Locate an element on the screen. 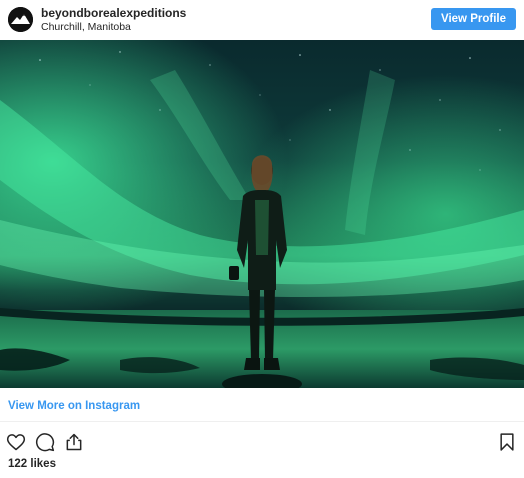  location-label: Churchill, Manitoba is located at coordinates (86, 27).